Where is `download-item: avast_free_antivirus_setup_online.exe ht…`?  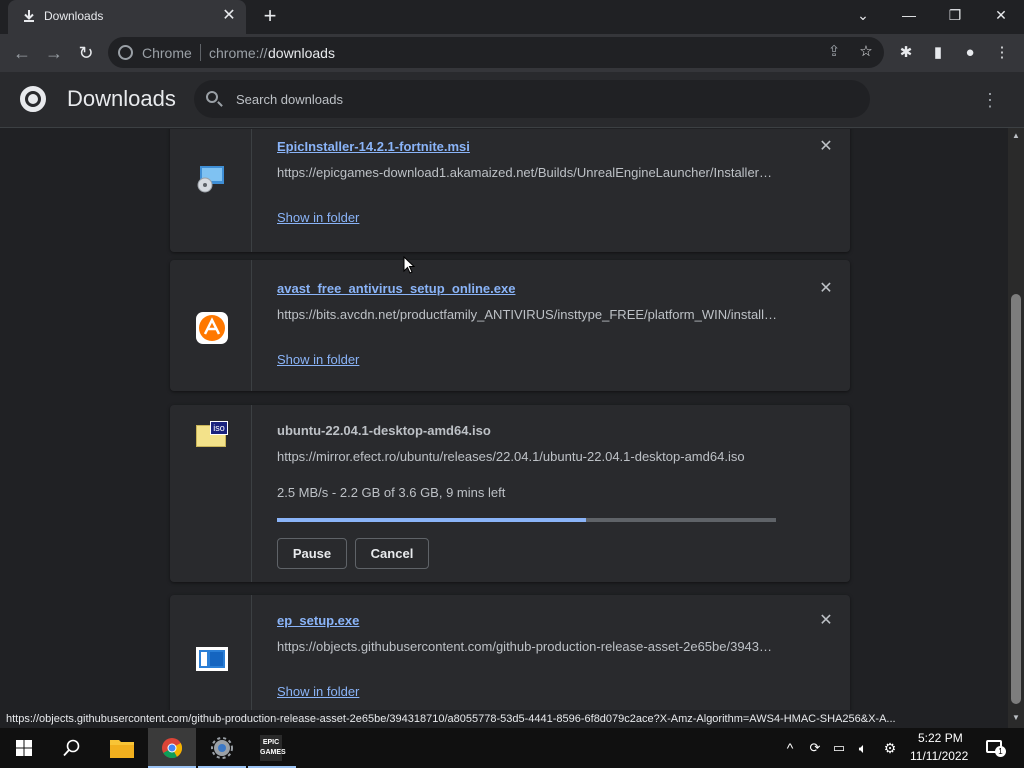 download-item: avast_free_antivirus_setup_online.exe ht… is located at coordinates (510, 325).